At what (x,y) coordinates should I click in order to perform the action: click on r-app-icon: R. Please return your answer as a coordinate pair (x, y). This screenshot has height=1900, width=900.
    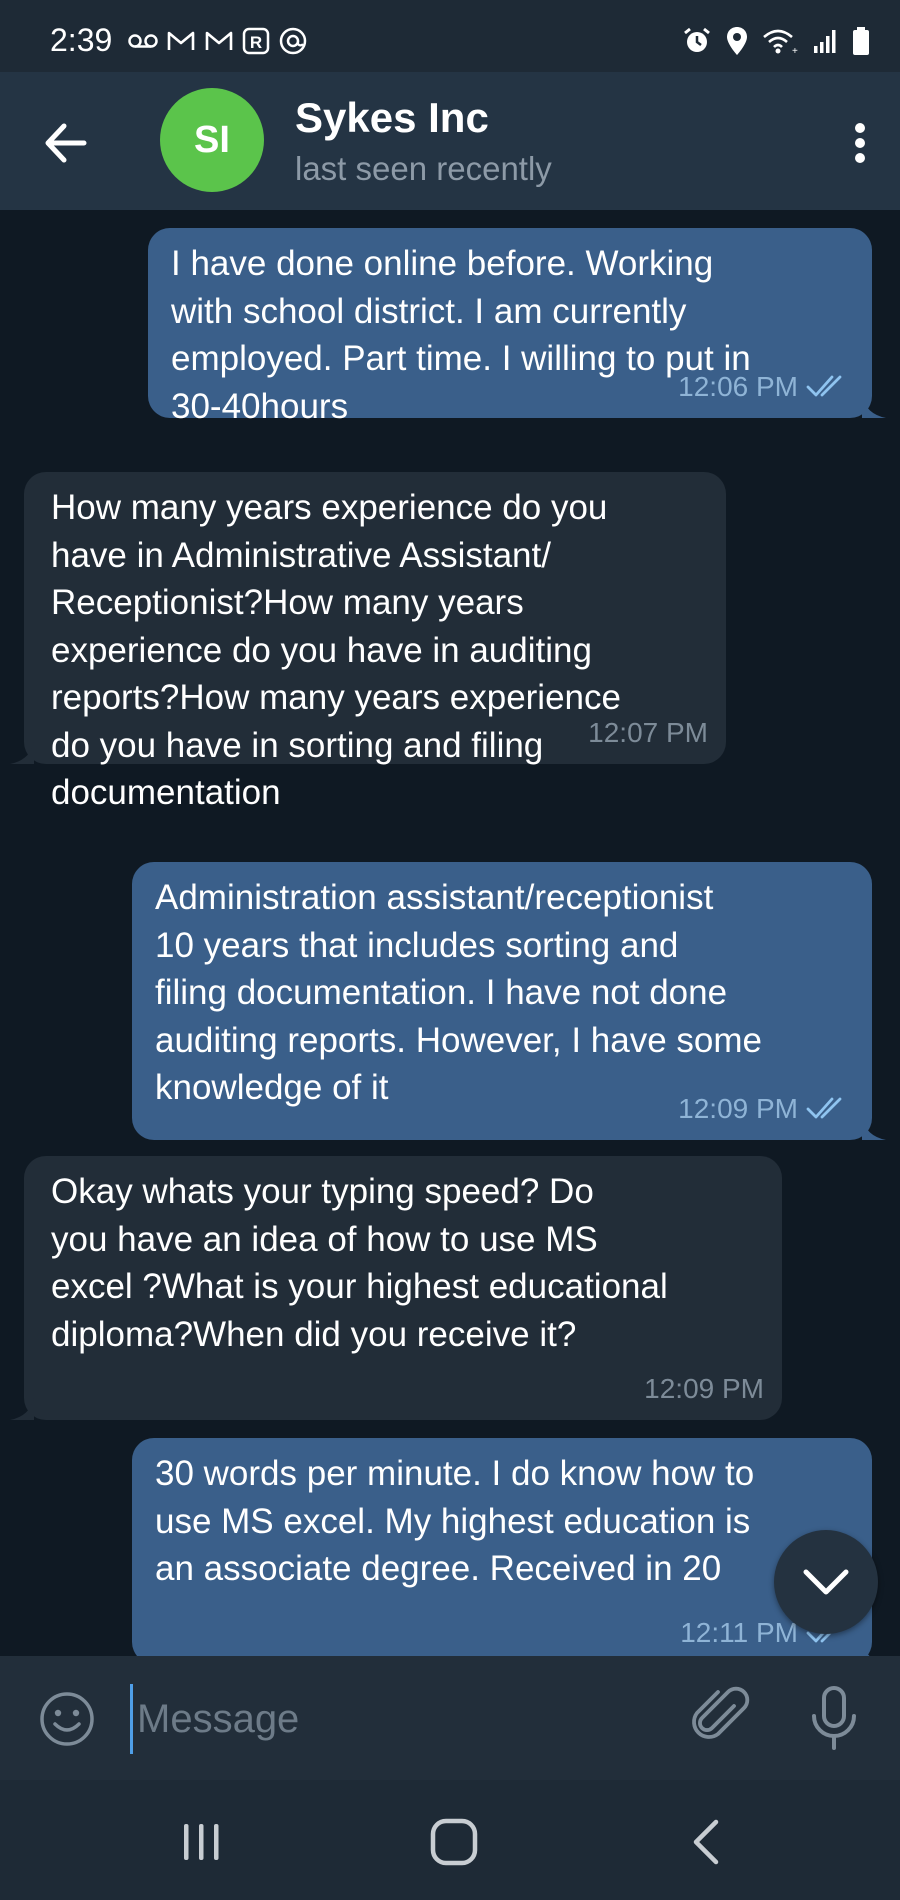
    Looking at the image, I should click on (256, 41).